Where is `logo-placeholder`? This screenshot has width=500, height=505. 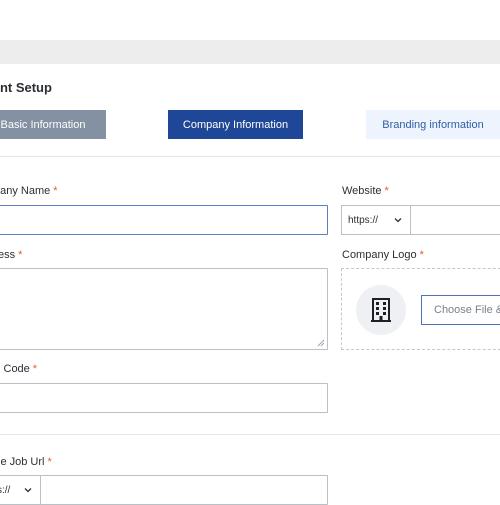 logo-placeholder is located at coordinates (381, 310).